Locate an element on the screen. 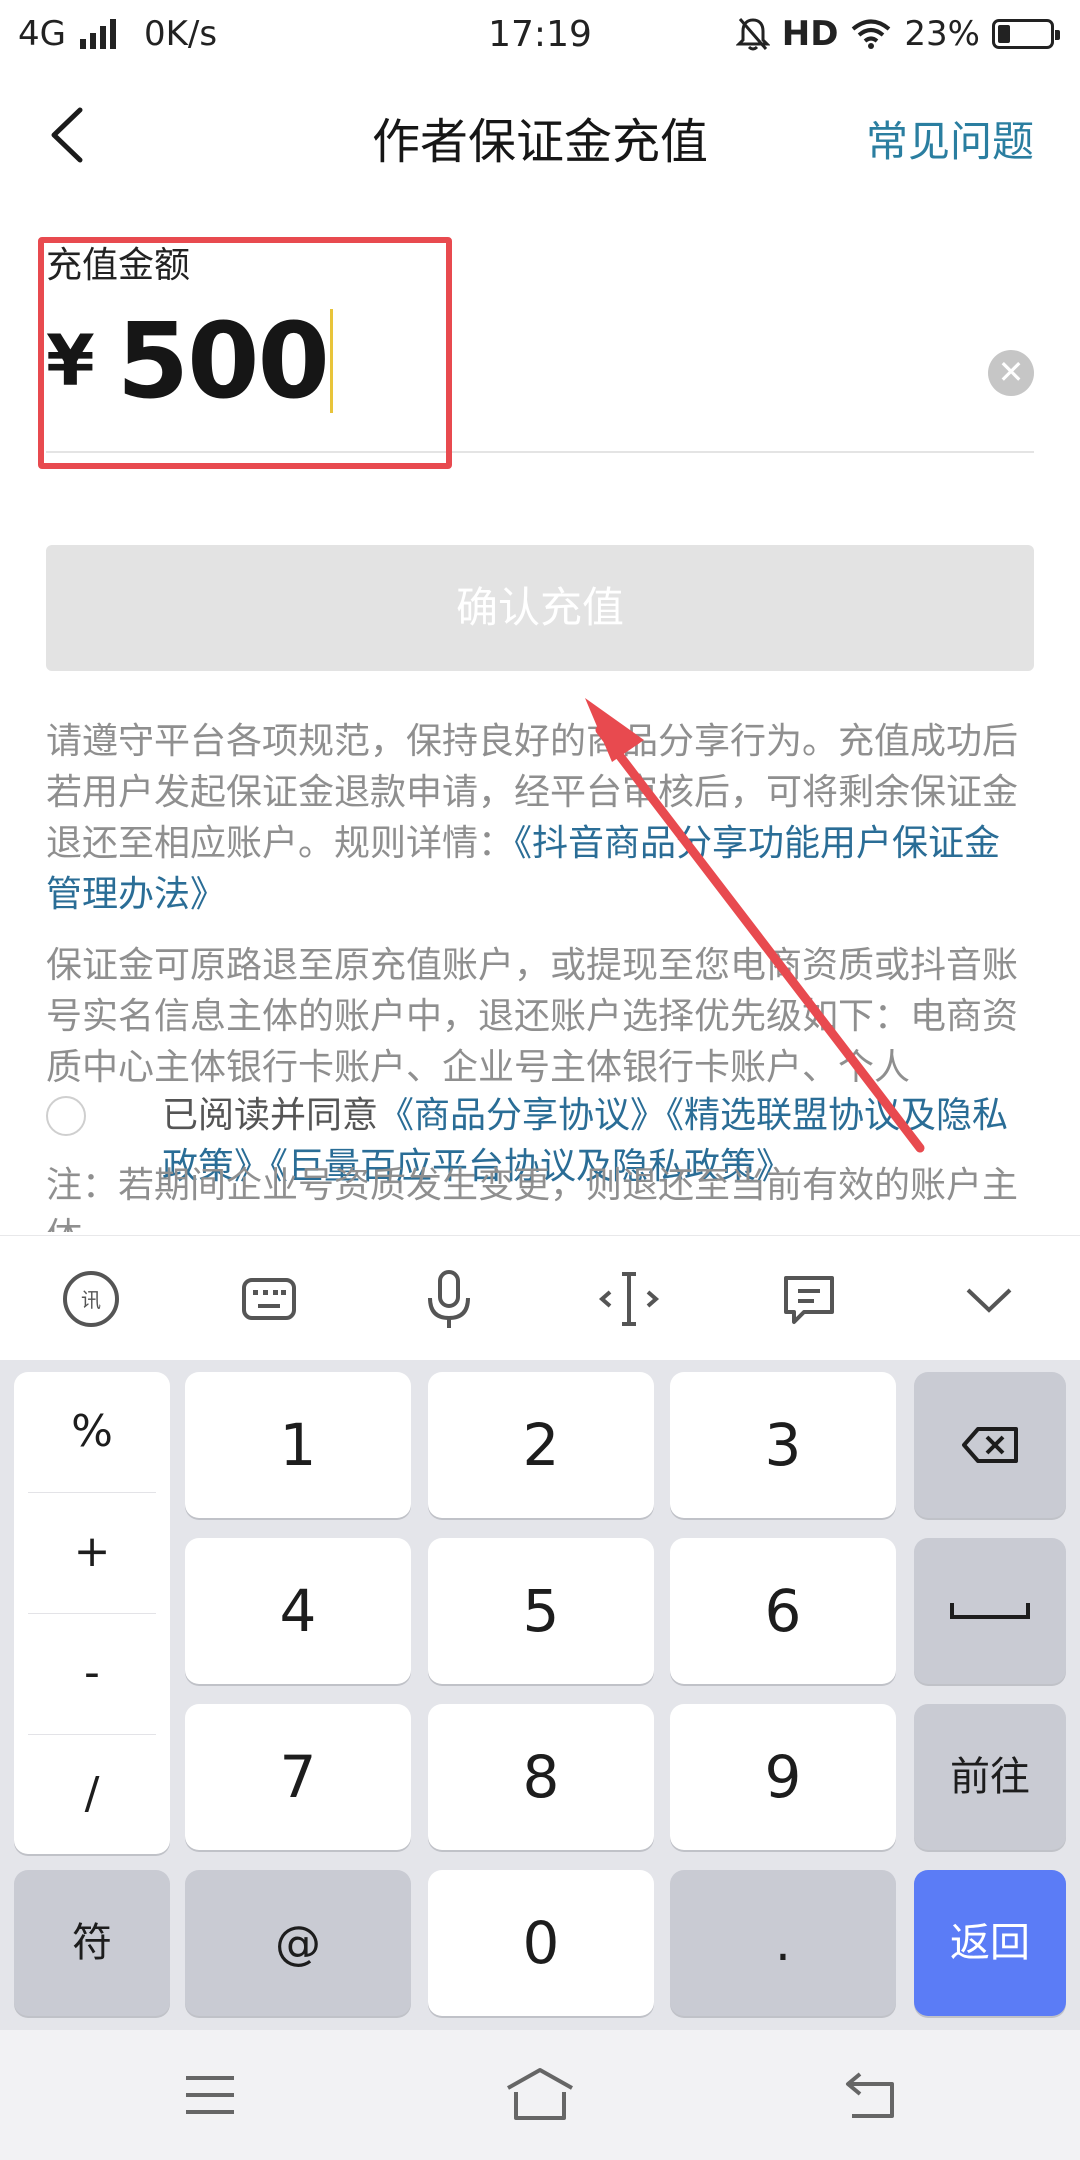 The width and height of the screenshot is (1080, 2160). key-1: 1 is located at coordinates (298, 1445).